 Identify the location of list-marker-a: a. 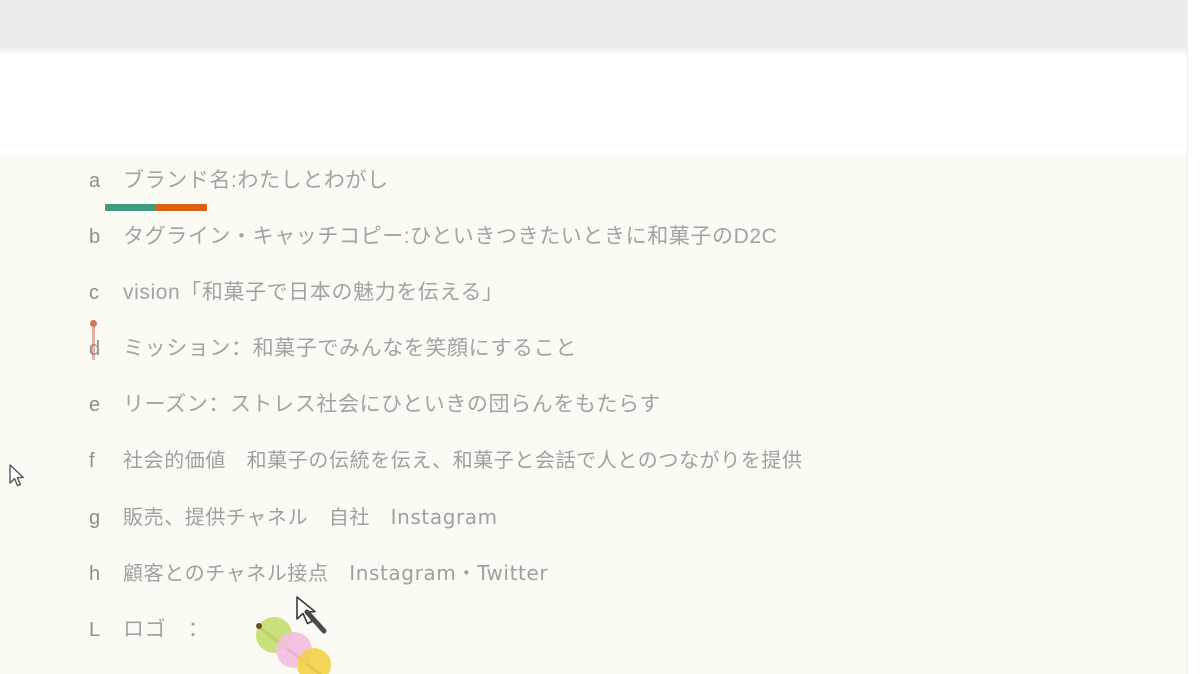
(95, 181).